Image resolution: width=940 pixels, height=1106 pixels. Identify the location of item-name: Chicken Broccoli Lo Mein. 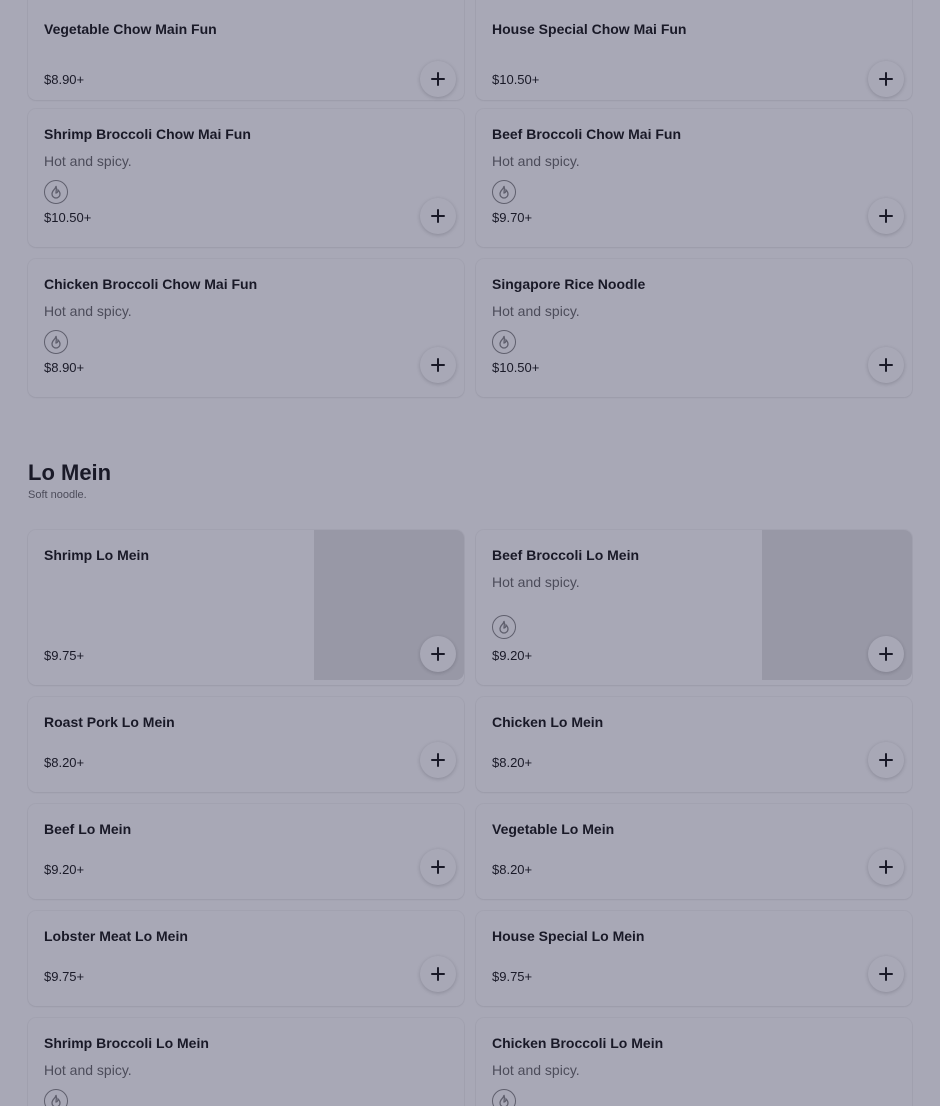
(578, 1043).